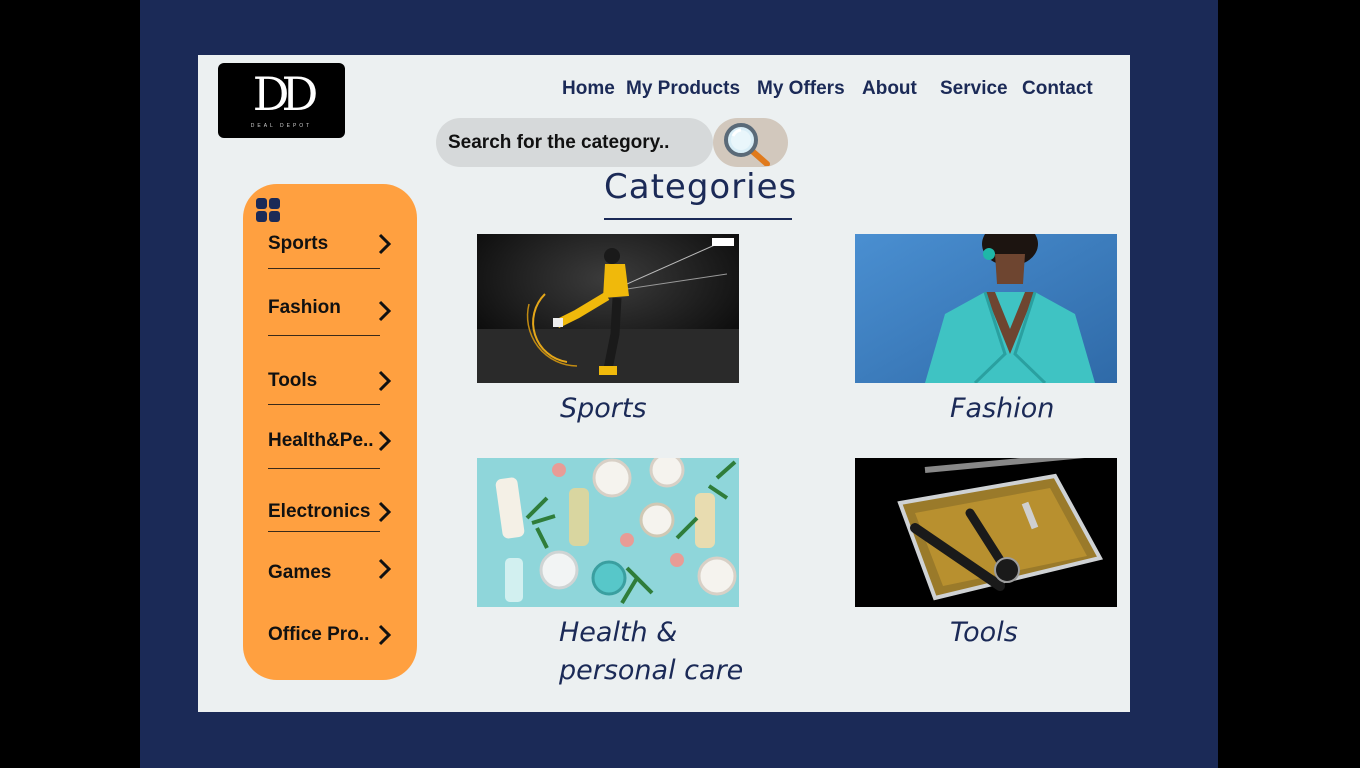 The height and width of the screenshot is (768, 1360). I want to click on search-icon, so click(747, 144).